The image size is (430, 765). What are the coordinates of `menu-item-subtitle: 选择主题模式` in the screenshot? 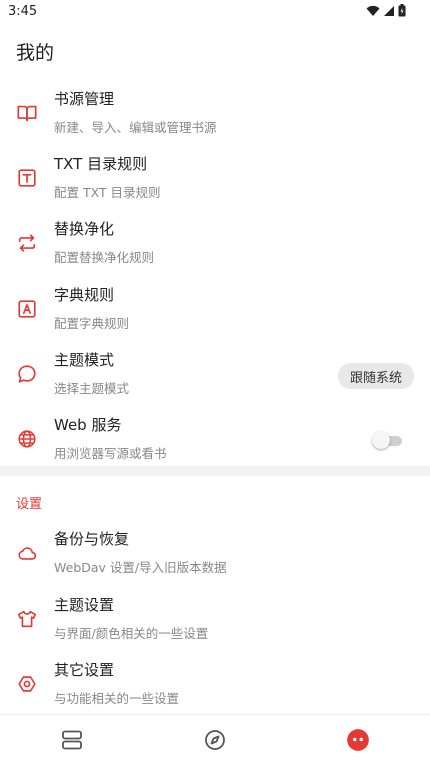 It's located at (92, 388).